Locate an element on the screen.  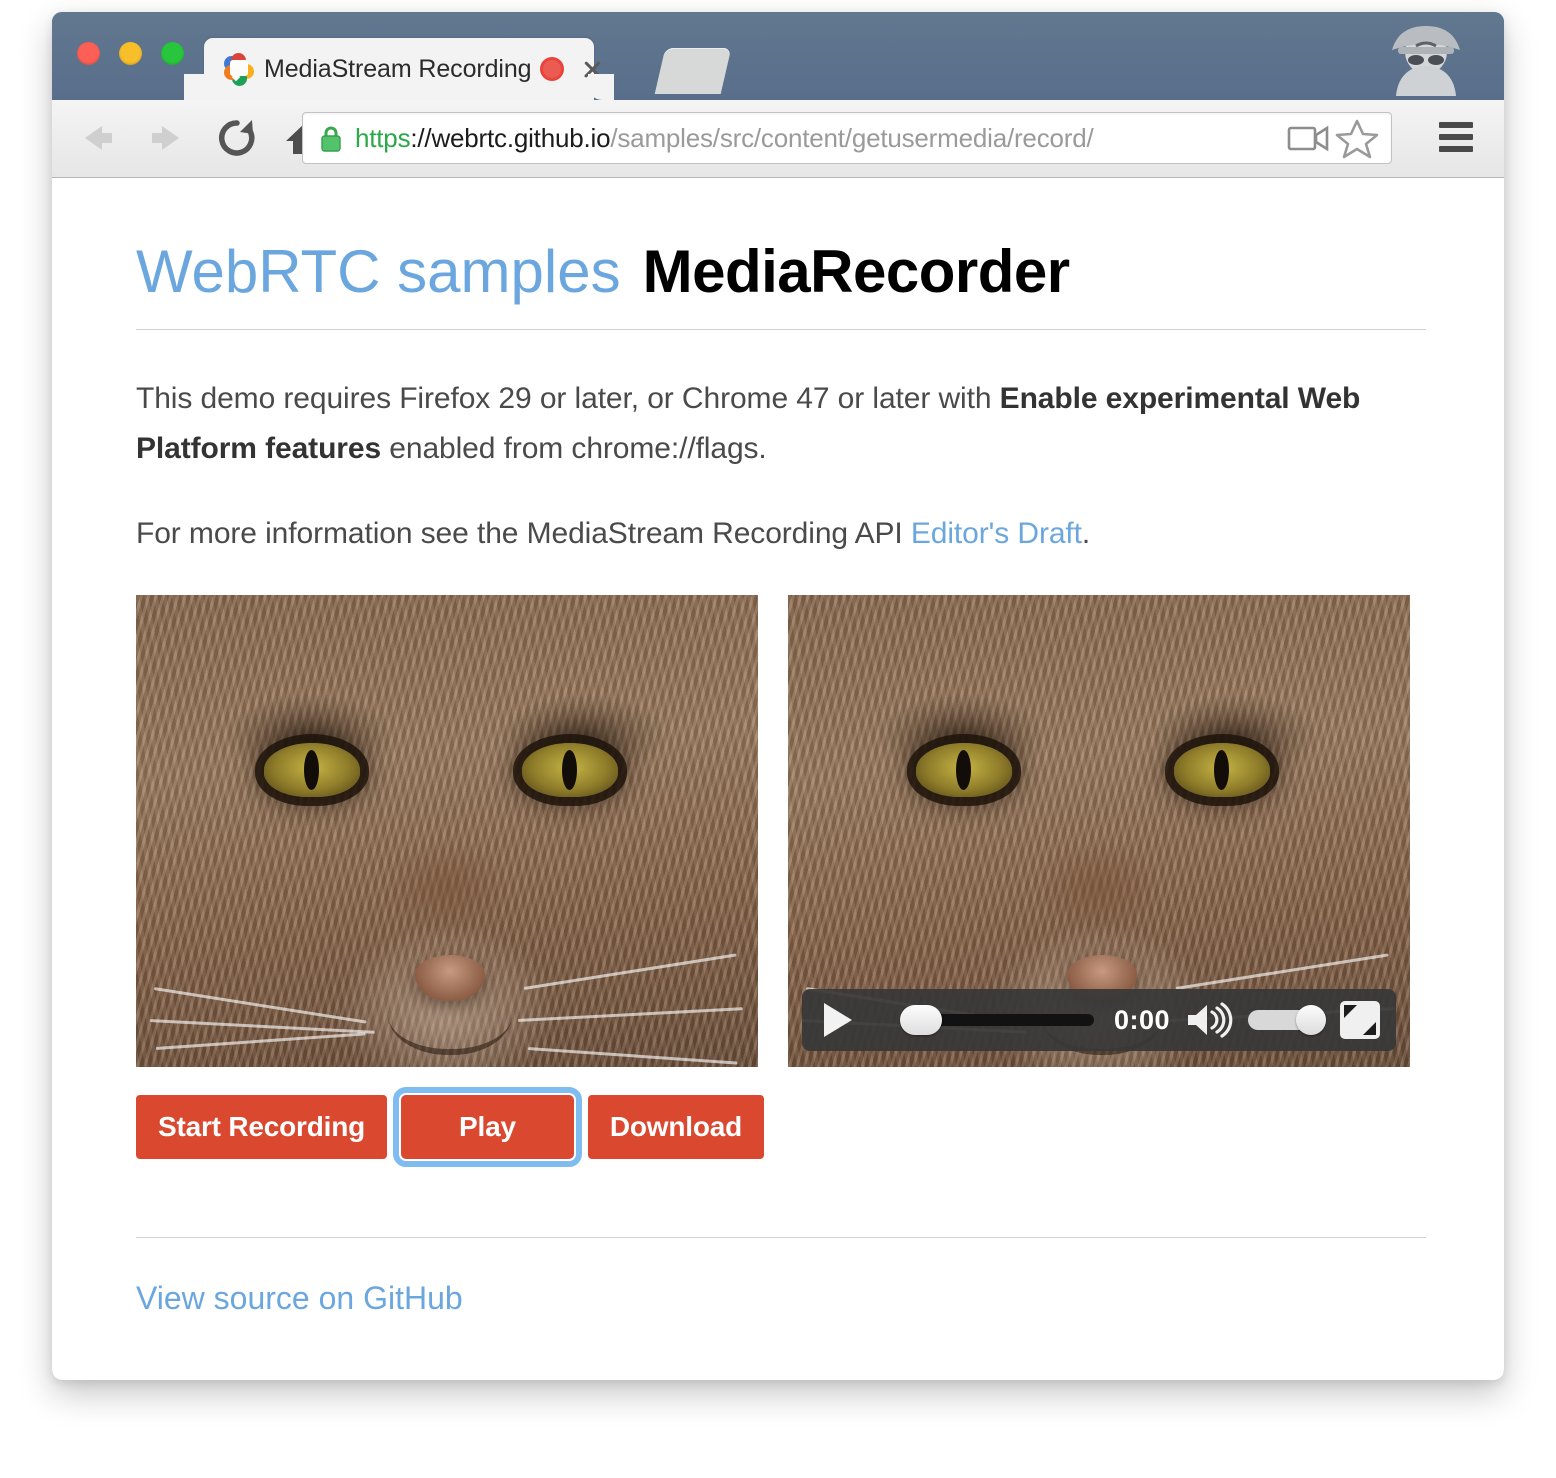
forward-icon is located at coordinates (167, 138).